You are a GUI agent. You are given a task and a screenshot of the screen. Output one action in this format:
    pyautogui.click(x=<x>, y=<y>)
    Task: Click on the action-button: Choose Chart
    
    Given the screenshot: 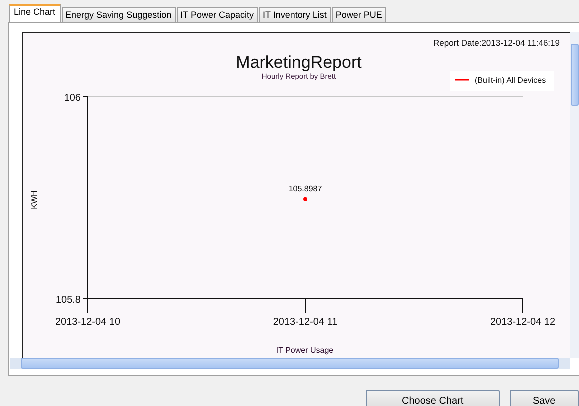 What is the action you would take?
    pyautogui.click(x=433, y=398)
    